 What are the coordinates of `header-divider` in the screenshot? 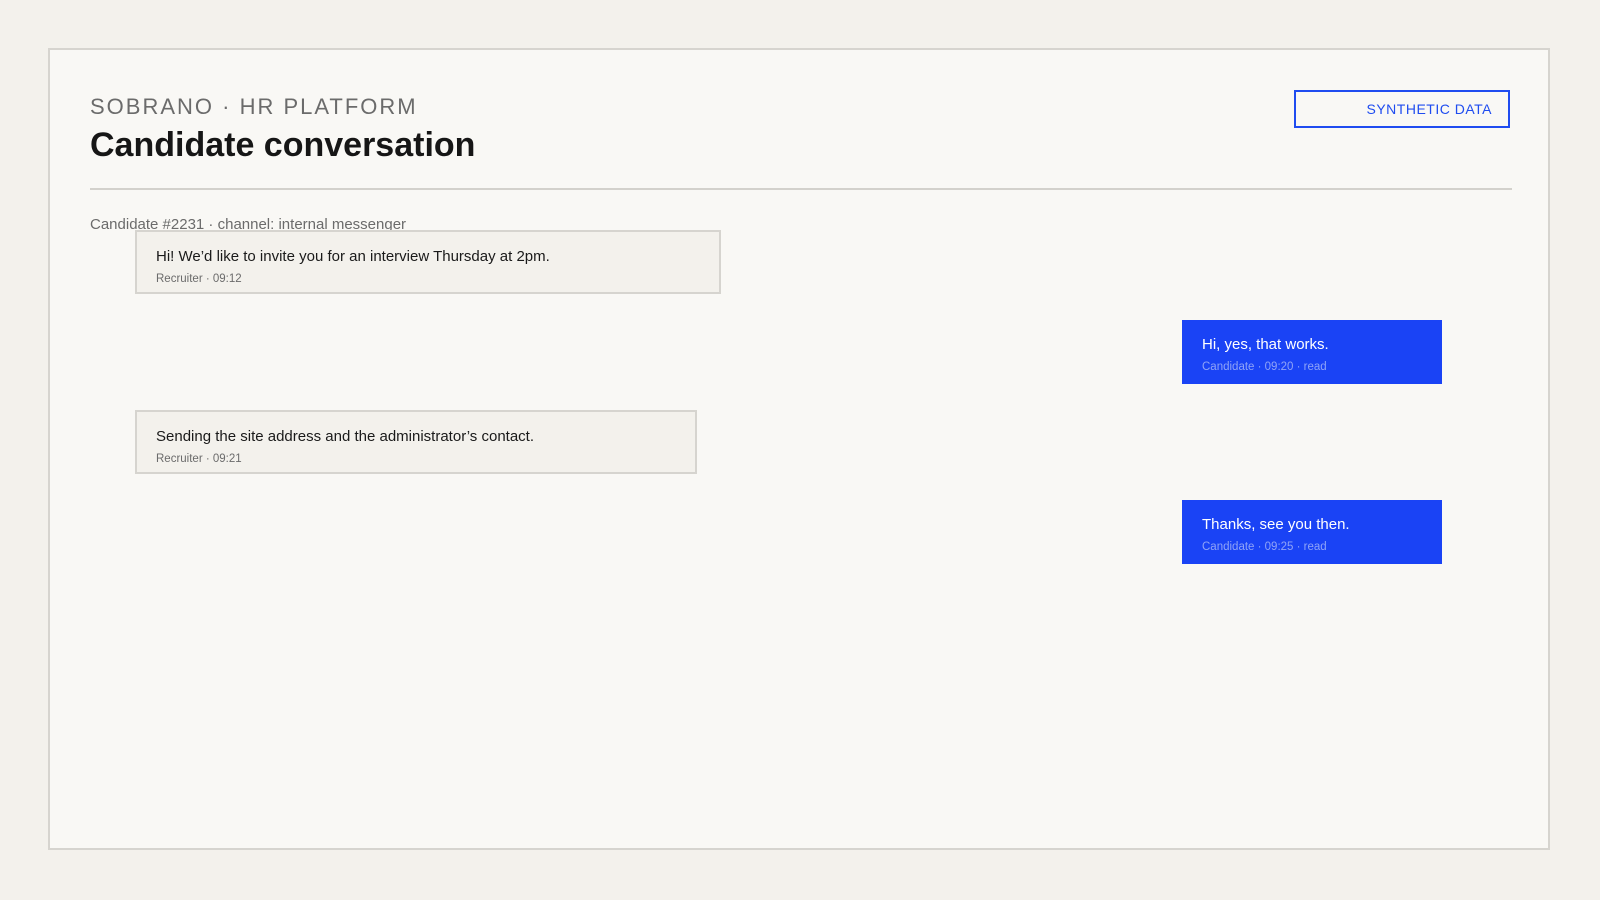 It's located at (801, 189).